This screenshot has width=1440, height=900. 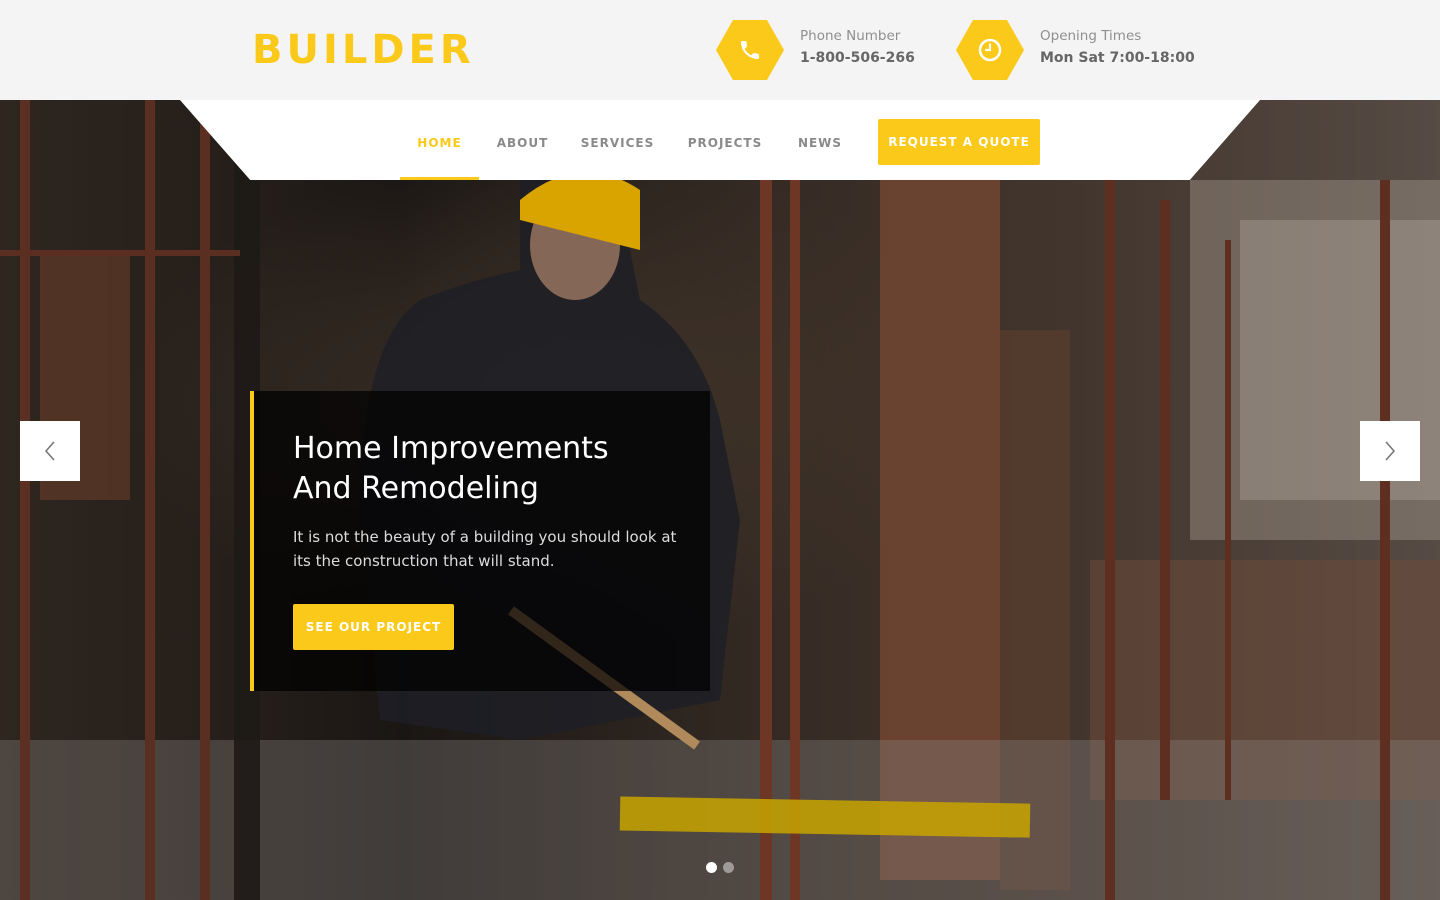 I want to click on phone-label: Phone Number, so click(x=850, y=36).